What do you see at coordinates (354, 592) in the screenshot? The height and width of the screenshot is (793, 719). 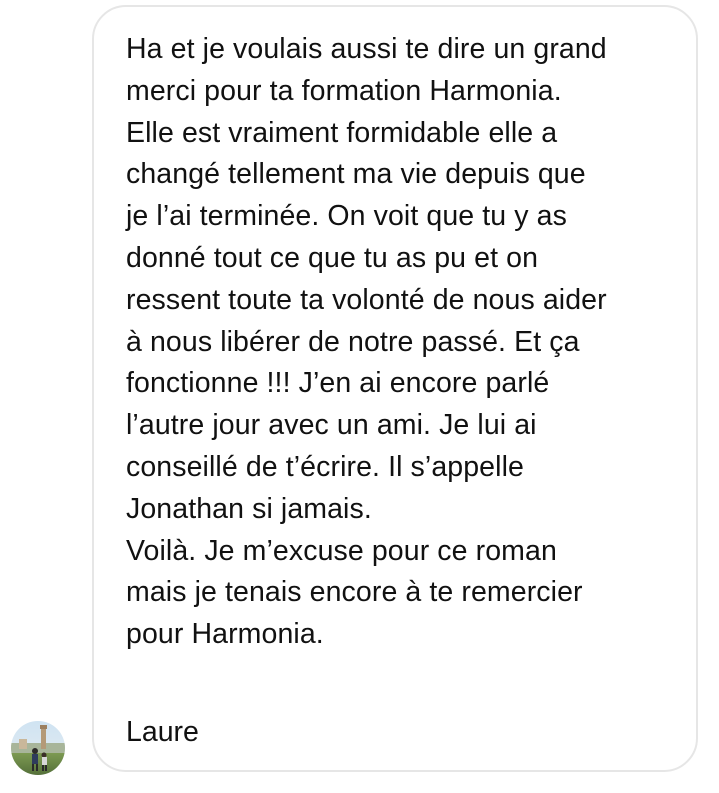 I see `message-line: mais je tenais encore à te remercier` at bounding box center [354, 592].